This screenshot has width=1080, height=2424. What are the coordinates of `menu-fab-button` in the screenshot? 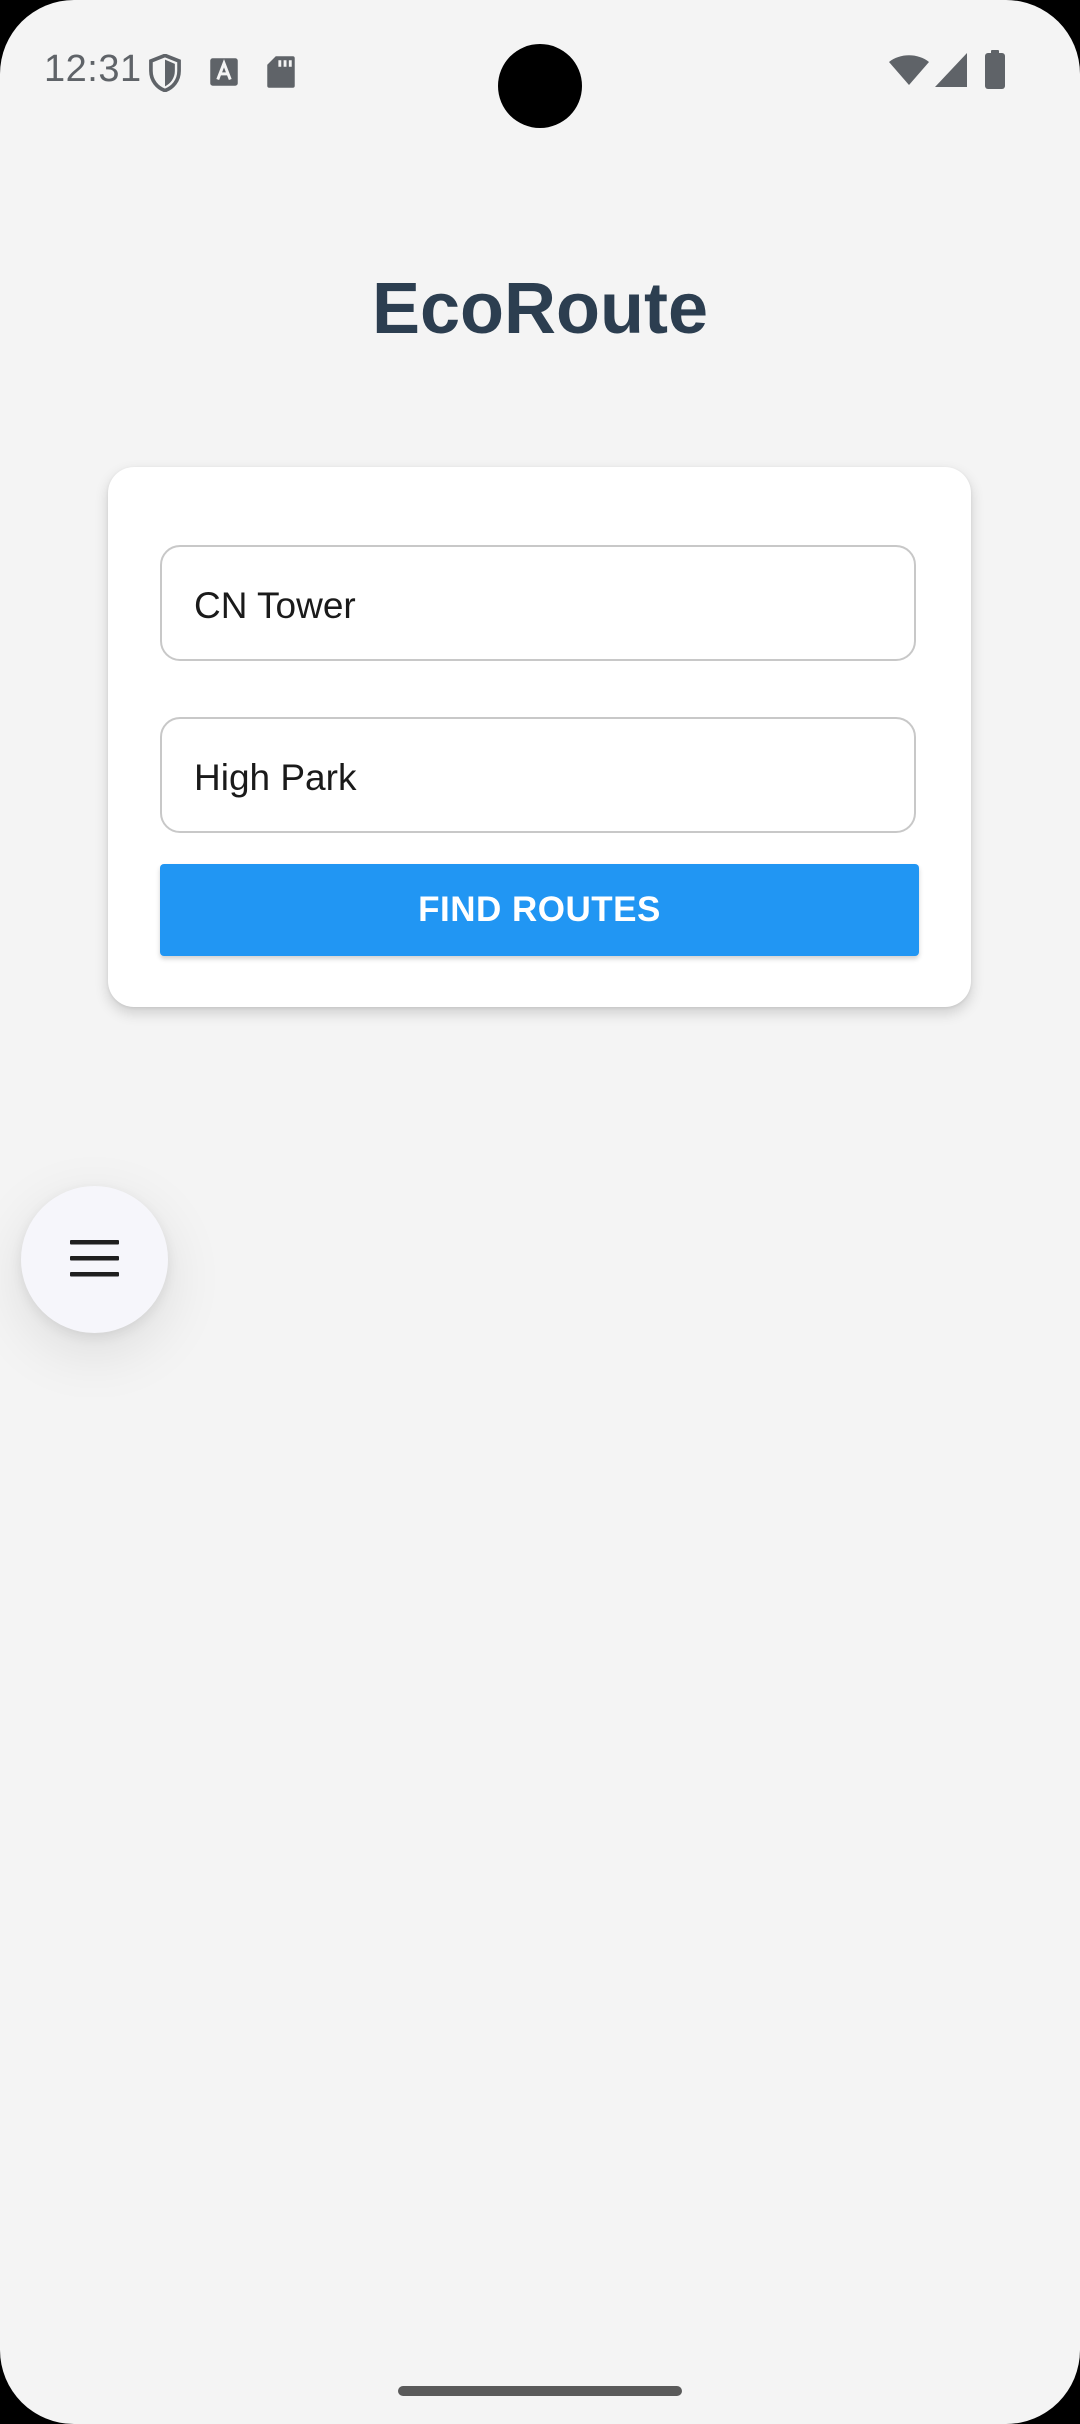 It's located at (94, 1259).